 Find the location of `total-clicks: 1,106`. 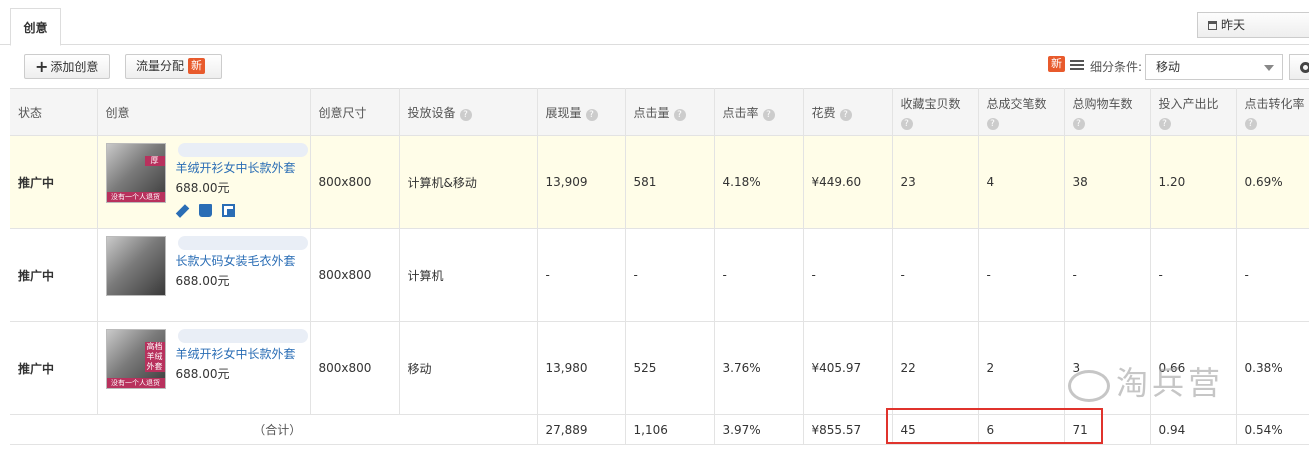

total-clicks: 1,106 is located at coordinates (670, 429).